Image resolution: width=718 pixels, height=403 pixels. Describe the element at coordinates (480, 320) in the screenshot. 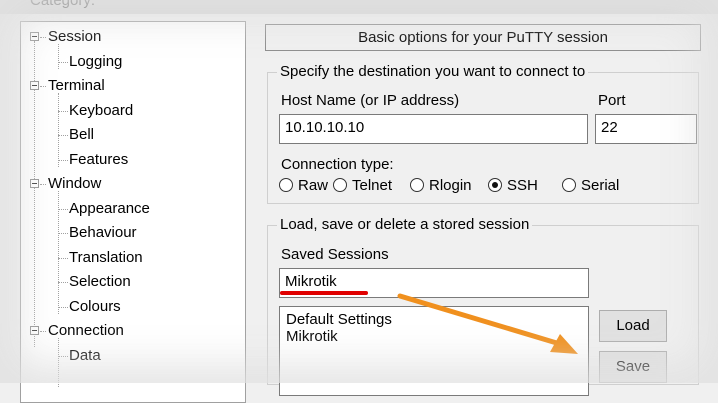

I see `orange-arrow` at that location.